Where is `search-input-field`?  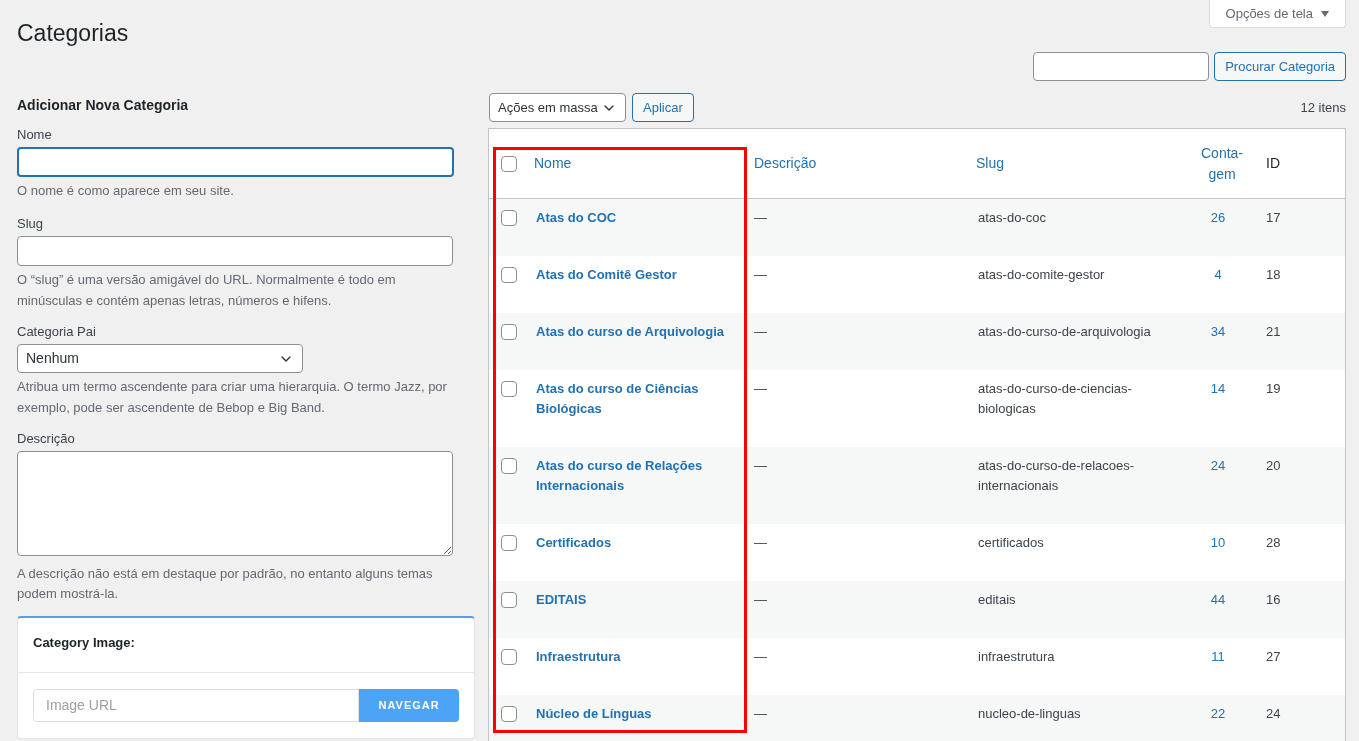 search-input-field is located at coordinates (1121, 66).